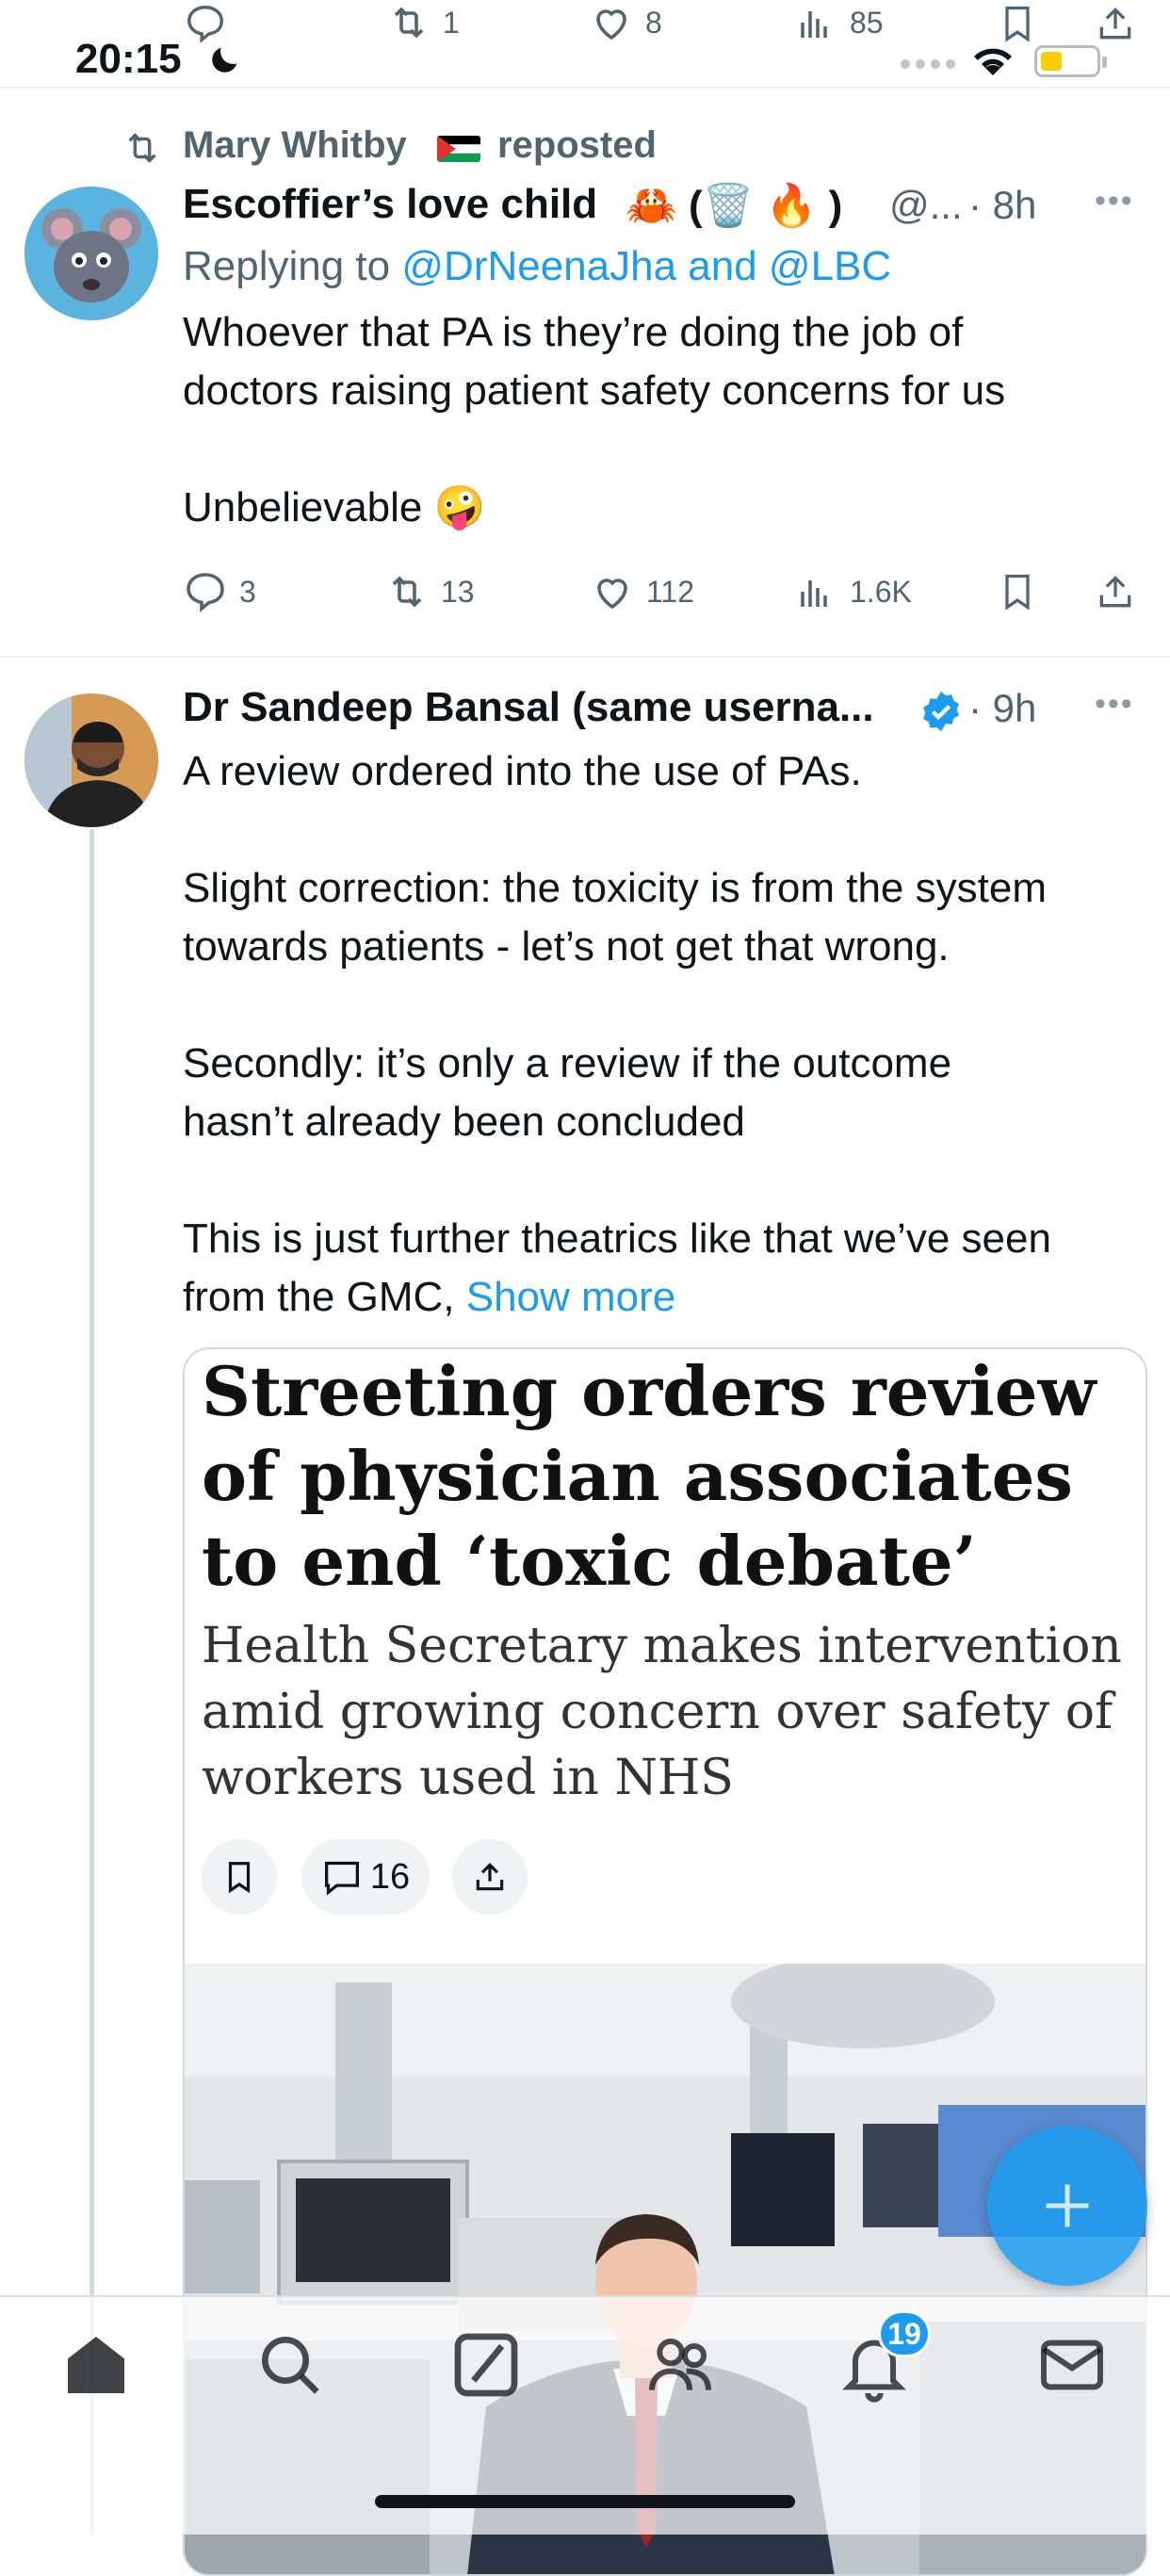 This screenshot has width=1170, height=2576. What do you see at coordinates (486, 2365) in the screenshot?
I see `grok-icon` at bounding box center [486, 2365].